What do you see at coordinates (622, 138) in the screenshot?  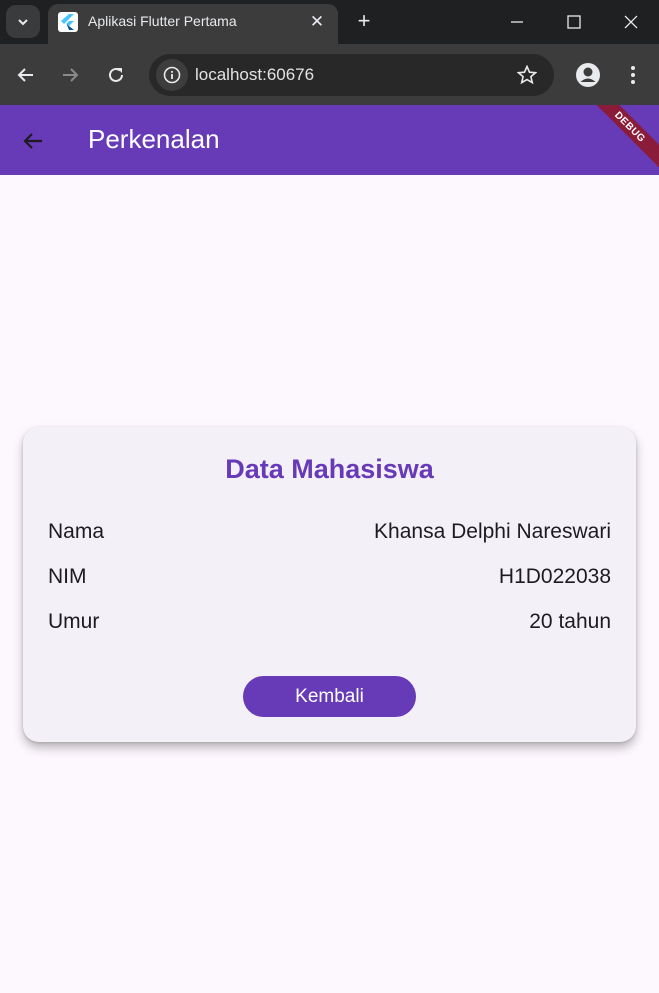 I see `debug-banner: DEBUG` at bounding box center [622, 138].